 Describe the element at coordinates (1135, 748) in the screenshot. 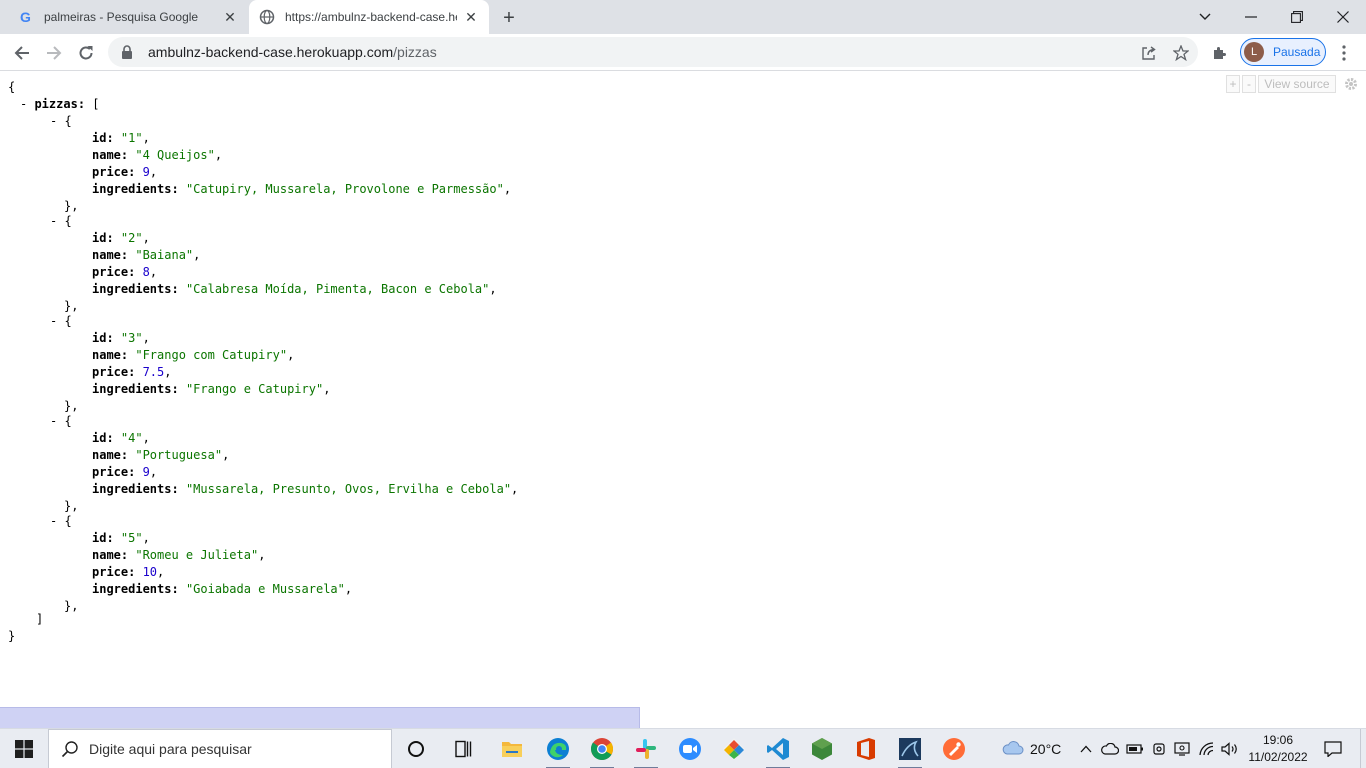

I see `battery-charging-icon` at that location.